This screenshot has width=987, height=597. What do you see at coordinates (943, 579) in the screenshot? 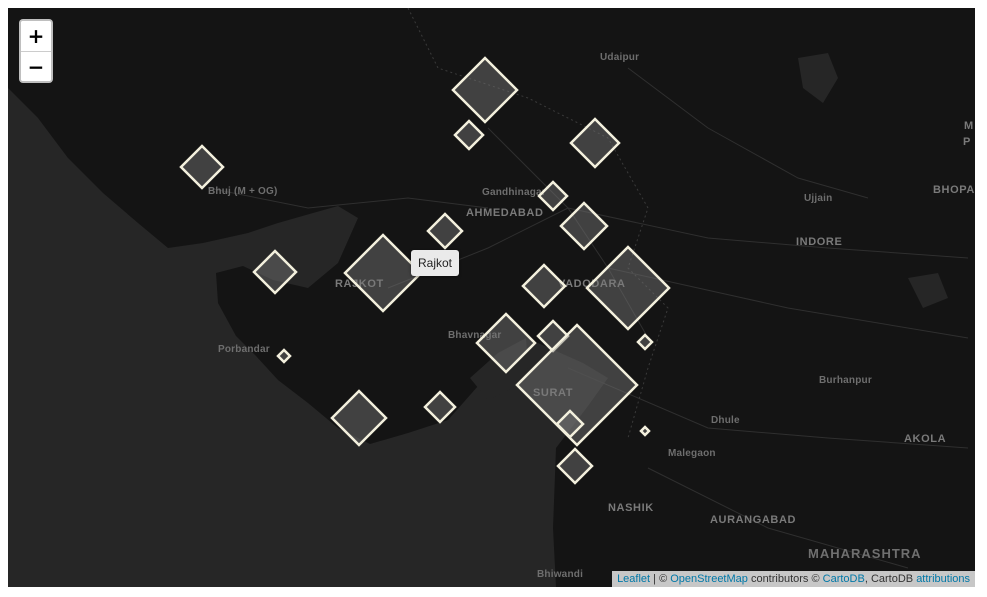
I see `attributions-link: attributions` at bounding box center [943, 579].